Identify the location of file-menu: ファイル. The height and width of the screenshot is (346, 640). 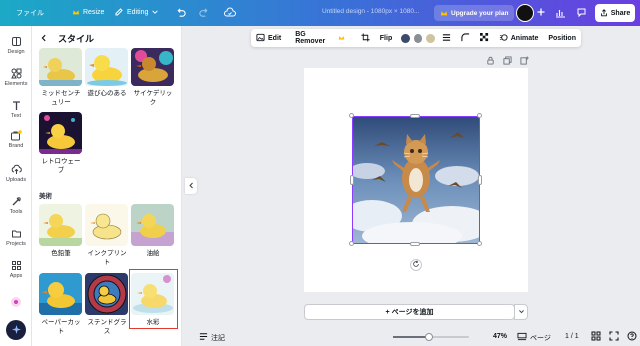
(30, 13).